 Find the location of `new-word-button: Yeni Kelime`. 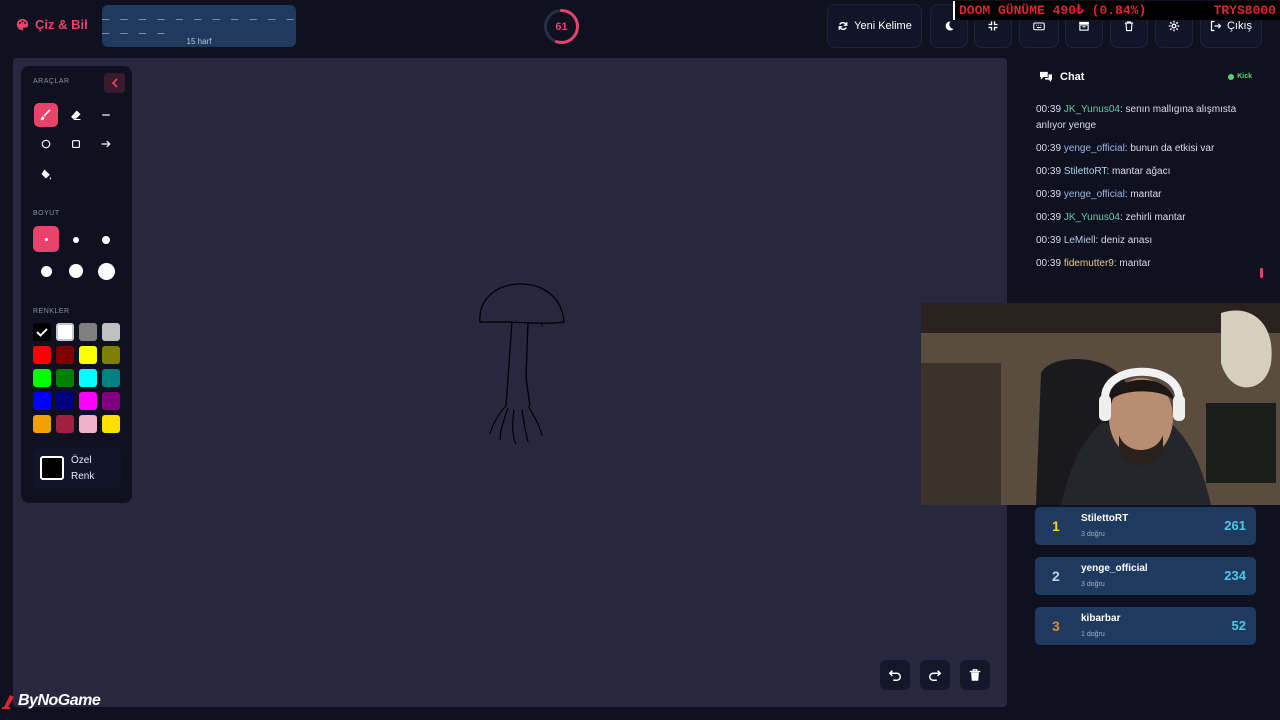

new-word-button: Yeni Kelime is located at coordinates (874, 26).